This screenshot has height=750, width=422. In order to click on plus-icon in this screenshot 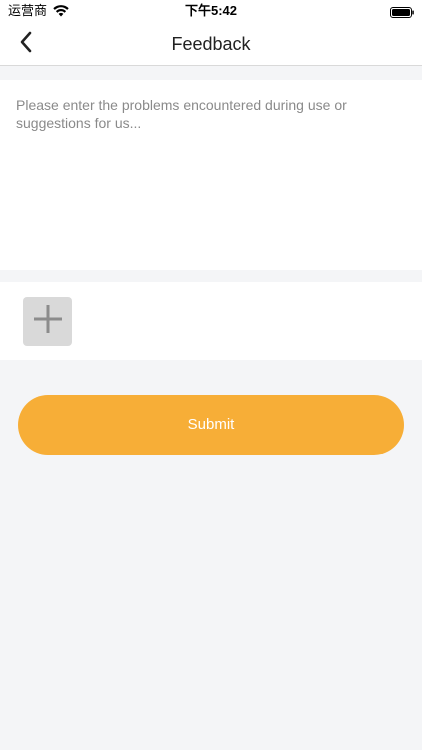, I will do `click(48, 321)`.